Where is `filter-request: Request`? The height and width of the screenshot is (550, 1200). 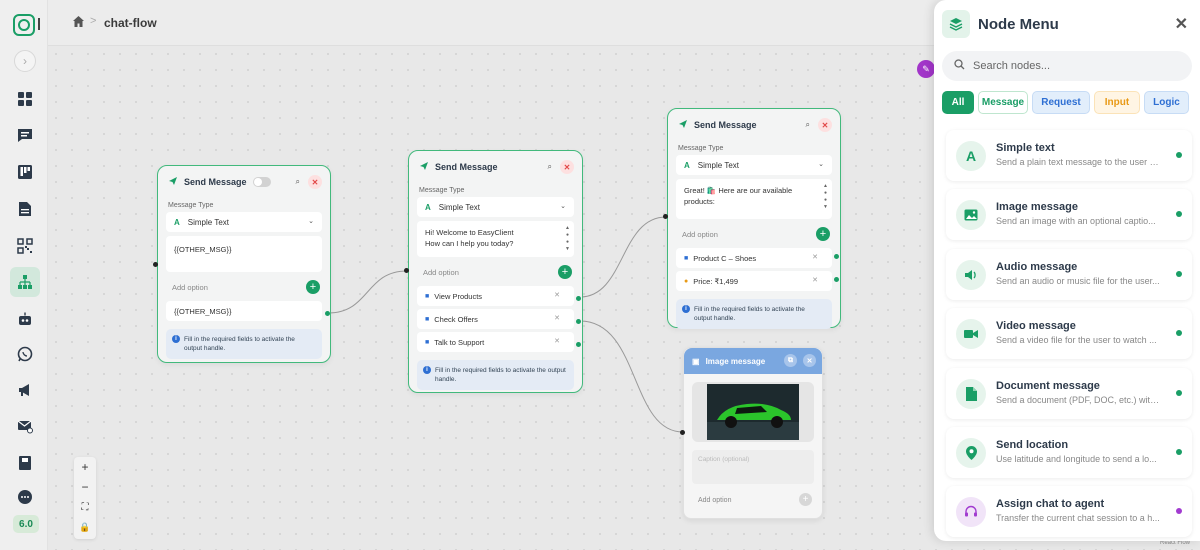 filter-request: Request is located at coordinates (1061, 102).